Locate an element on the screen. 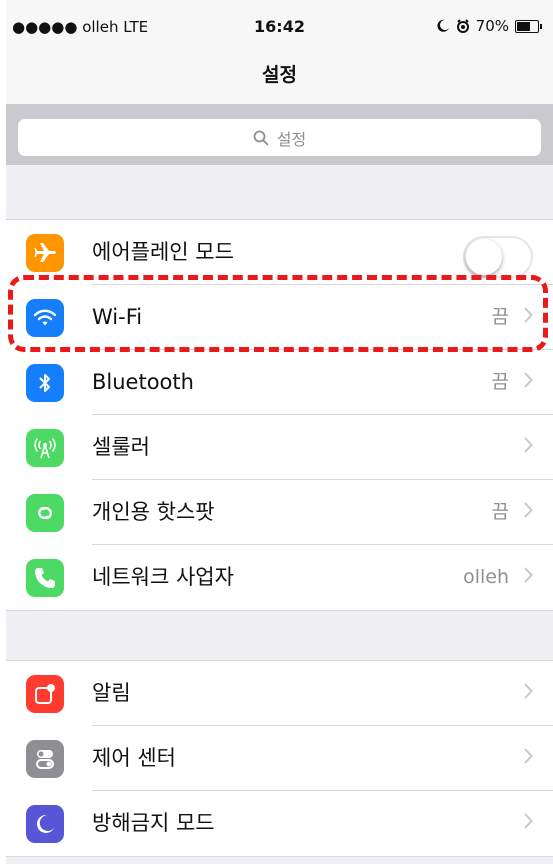 Image resolution: width=553 pixels, height=864 pixels. navigation-bar: 설정 is located at coordinates (279, 78).